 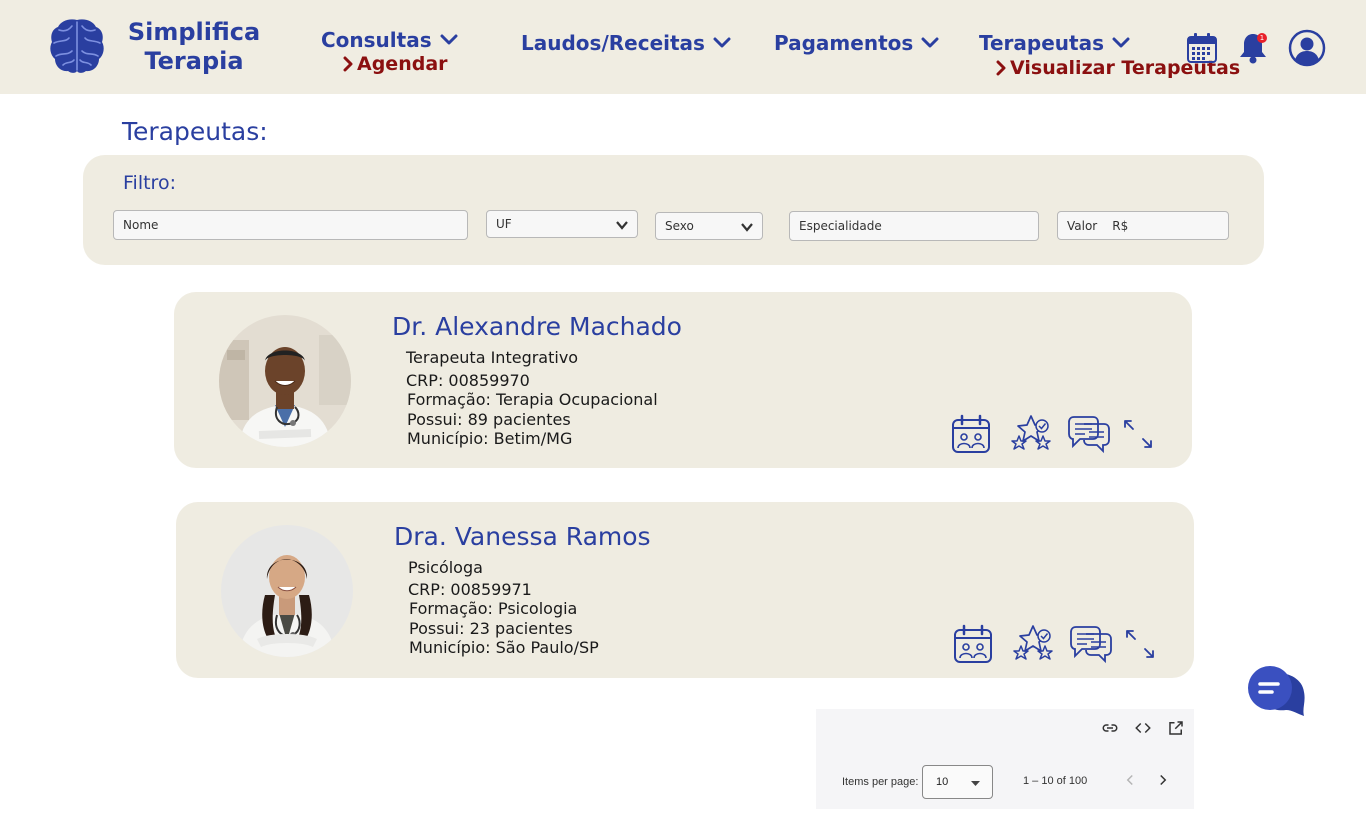 What do you see at coordinates (194, 32) in the screenshot?
I see `brand-line-1: Simplifica` at bounding box center [194, 32].